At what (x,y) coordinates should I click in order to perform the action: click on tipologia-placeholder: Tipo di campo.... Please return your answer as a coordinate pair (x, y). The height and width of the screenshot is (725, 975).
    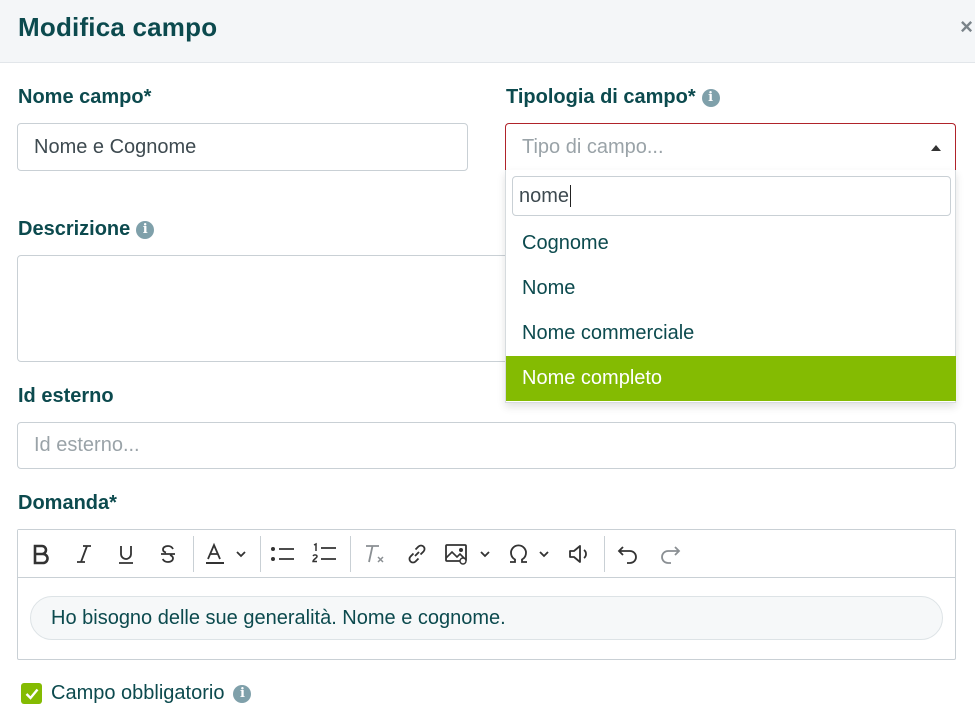
    Looking at the image, I should click on (593, 147).